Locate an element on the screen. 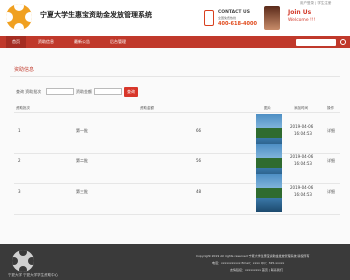 This screenshot has height=280, width=350. section-title: 资助信息 is located at coordinates (24, 70).